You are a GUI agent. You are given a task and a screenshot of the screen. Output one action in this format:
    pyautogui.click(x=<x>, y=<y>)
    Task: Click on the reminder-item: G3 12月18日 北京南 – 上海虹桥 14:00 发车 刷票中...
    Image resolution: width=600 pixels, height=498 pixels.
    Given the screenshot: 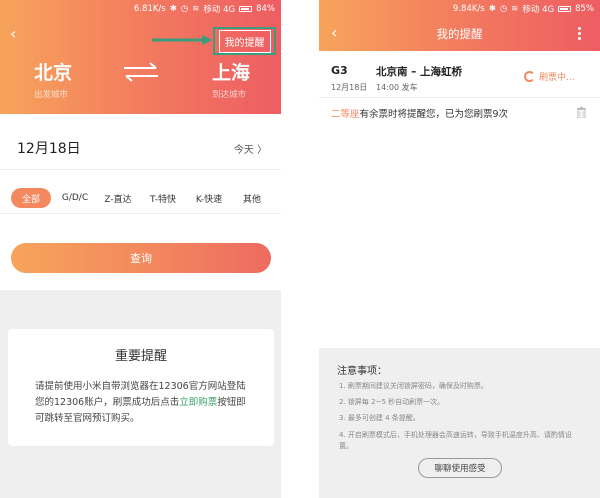 What is the action you would take?
    pyautogui.click(x=459, y=78)
    